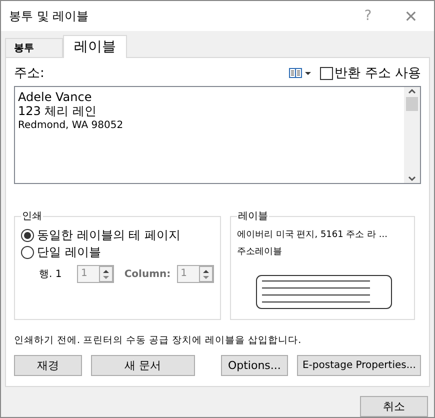  What do you see at coordinates (394, 406) in the screenshot?
I see `cancel-button: 취소` at bounding box center [394, 406].